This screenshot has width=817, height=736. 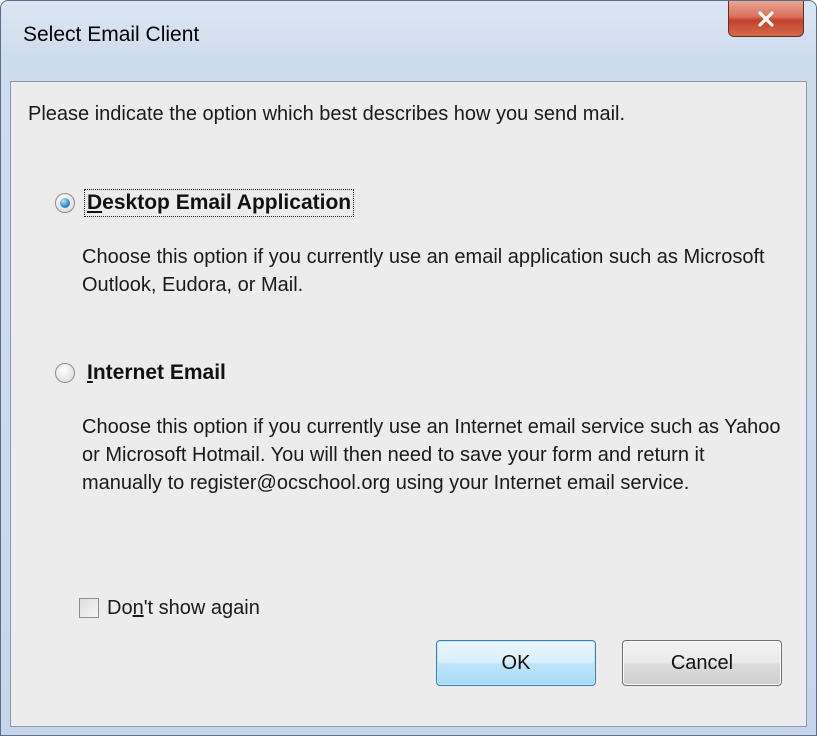 I want to click on close-icon, so click(x=766, y=18).